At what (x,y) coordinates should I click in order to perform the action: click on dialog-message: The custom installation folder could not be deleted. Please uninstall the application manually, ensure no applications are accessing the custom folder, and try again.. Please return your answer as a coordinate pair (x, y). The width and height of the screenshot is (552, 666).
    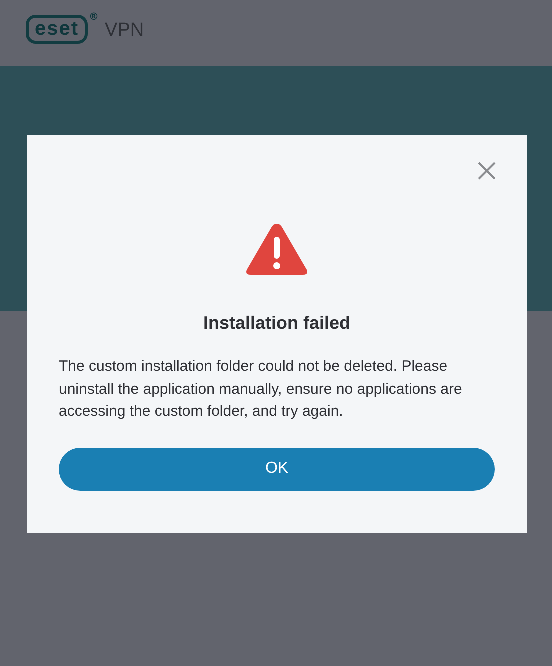
    Looking at the image, I should click on (261, 389).